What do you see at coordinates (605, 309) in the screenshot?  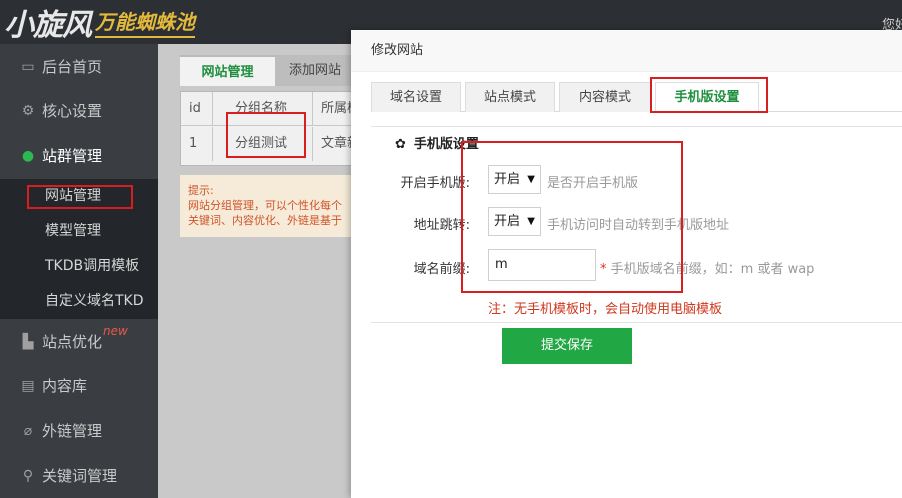 I see `template-note: 注：无手机模板时，会自动使用电脑模板` at bounding box center [605, 309].